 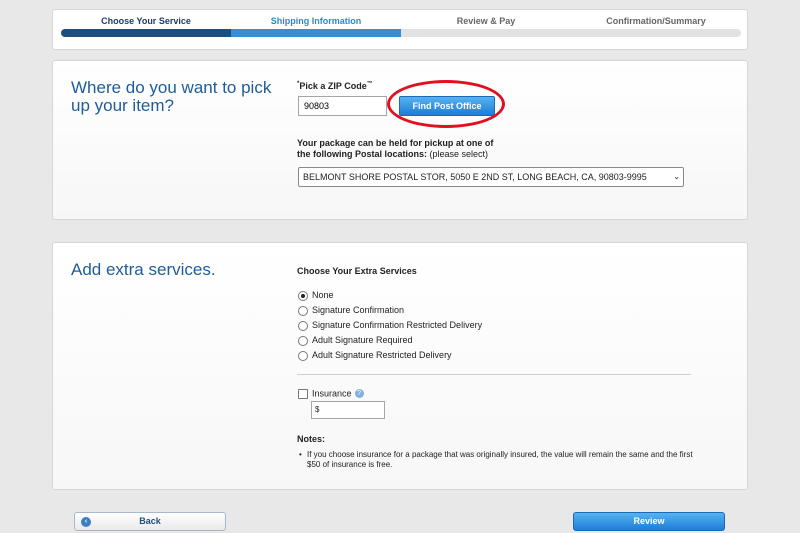 What do you see at coordinates (311, 439) in the screenshot?
I see `notes-title: Notes:` at bounding box center [311, 439].